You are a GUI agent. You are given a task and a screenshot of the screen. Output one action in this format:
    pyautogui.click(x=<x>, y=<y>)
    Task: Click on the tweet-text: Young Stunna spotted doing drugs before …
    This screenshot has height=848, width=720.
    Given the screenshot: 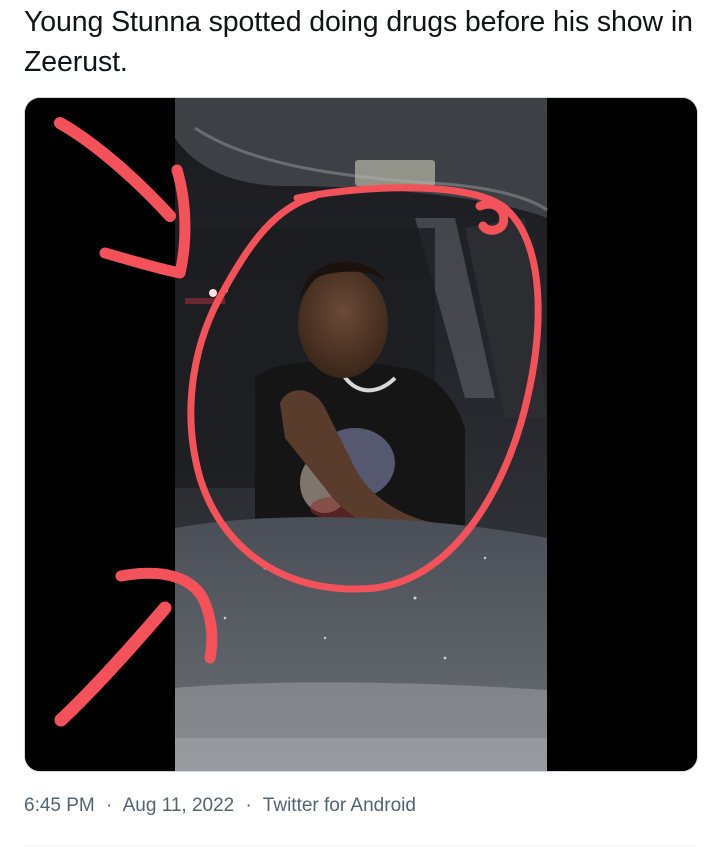 What is the action you would take?
    pyautogui.click(x=358, y=42)
    